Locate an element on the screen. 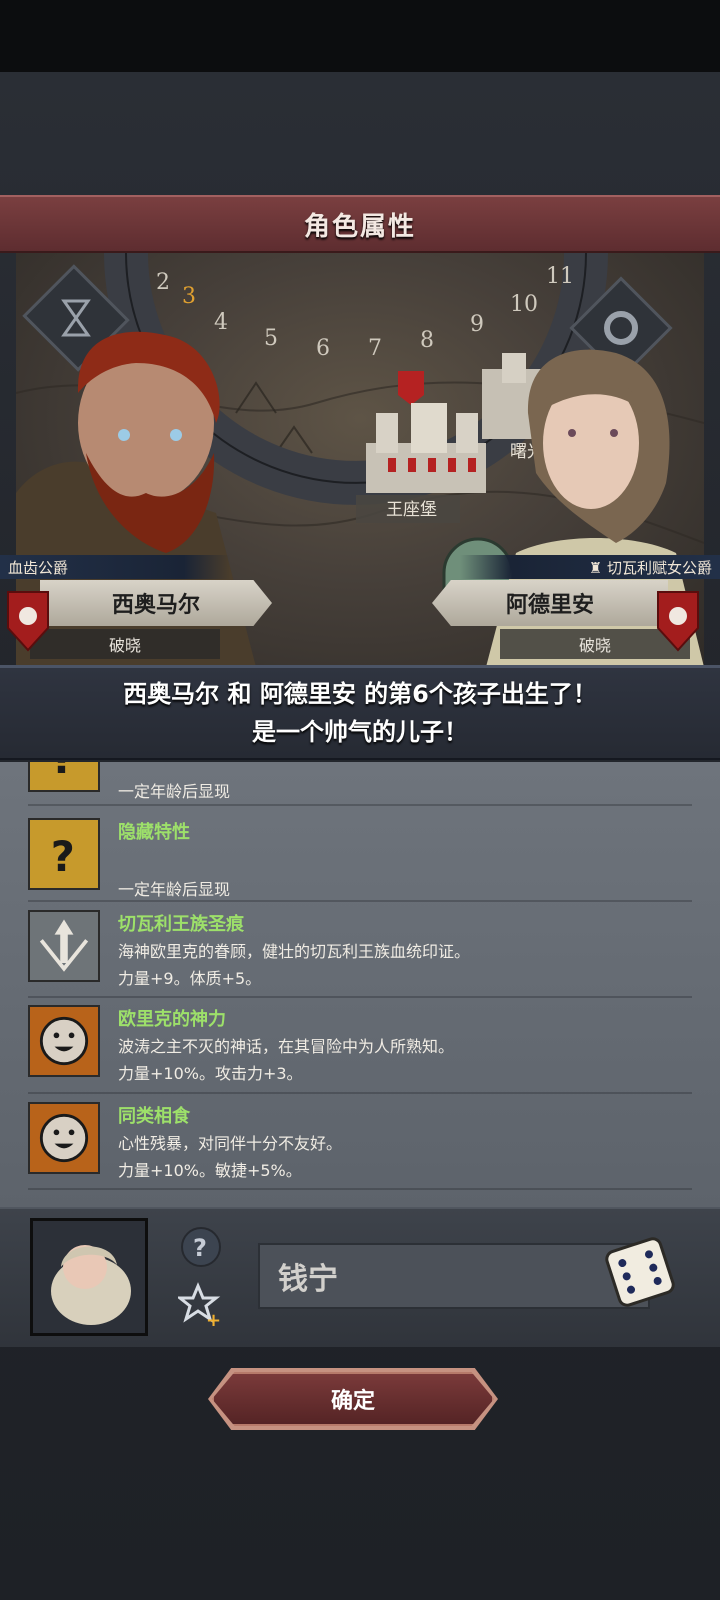  dial-number-6: 6 is located at coordinates (323, 348).